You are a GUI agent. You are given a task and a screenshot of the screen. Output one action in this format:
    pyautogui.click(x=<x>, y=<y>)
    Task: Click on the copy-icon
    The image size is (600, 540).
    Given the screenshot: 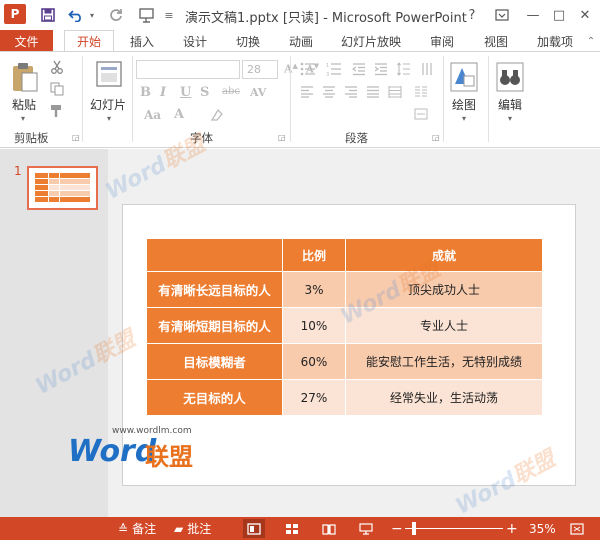 What is the action you would take?
    pyautogui.click(x=57, y=89)
    